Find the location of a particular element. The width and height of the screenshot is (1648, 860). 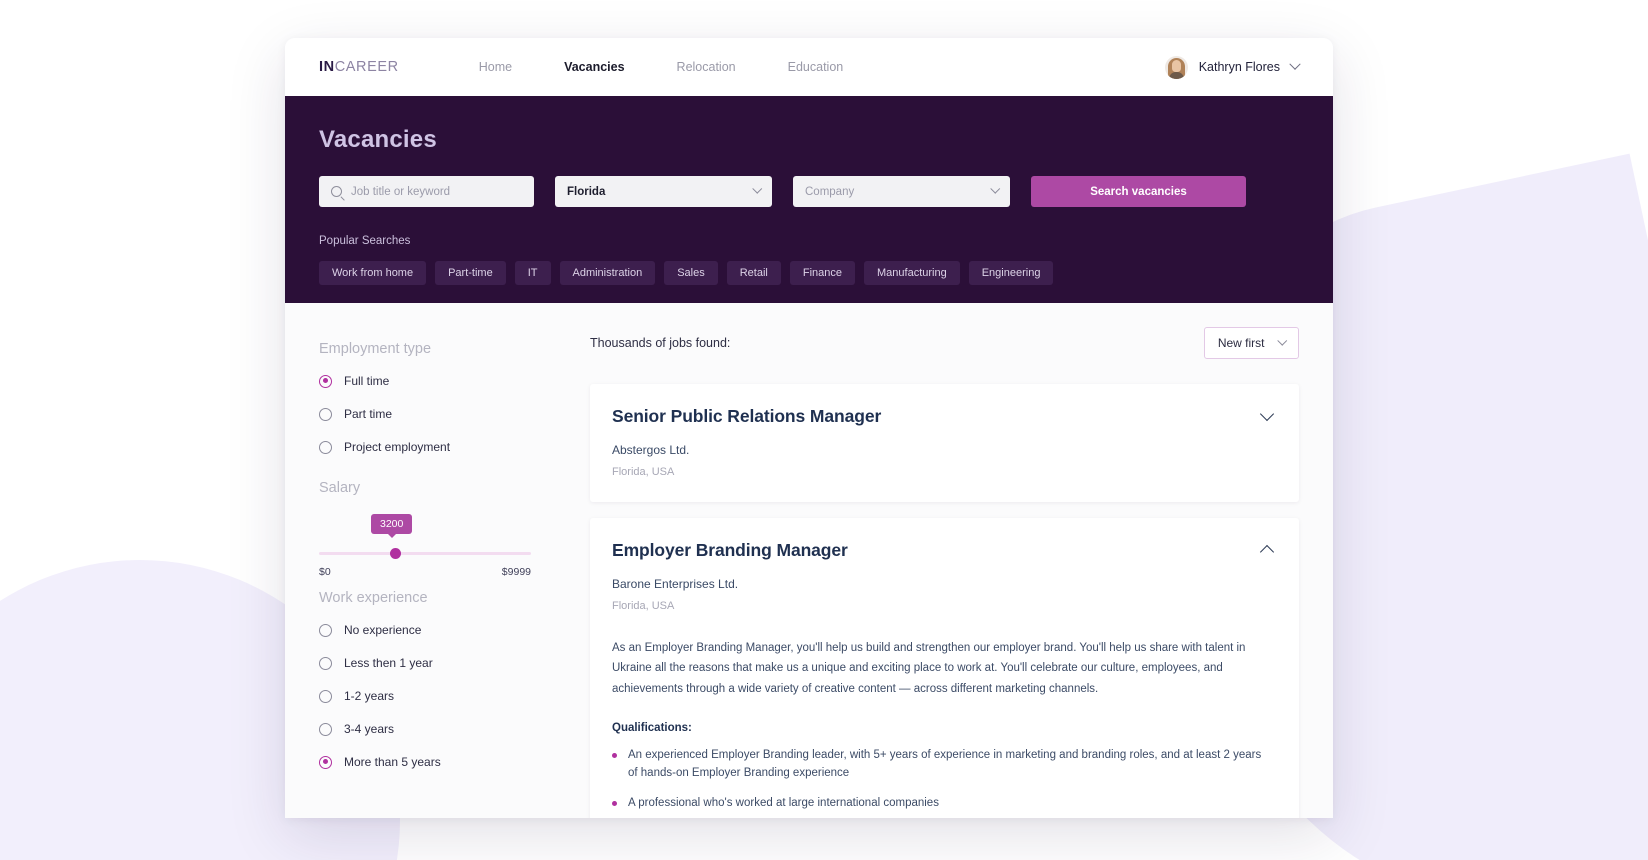

logo: INCAREER is located at coordinates (359, 67).